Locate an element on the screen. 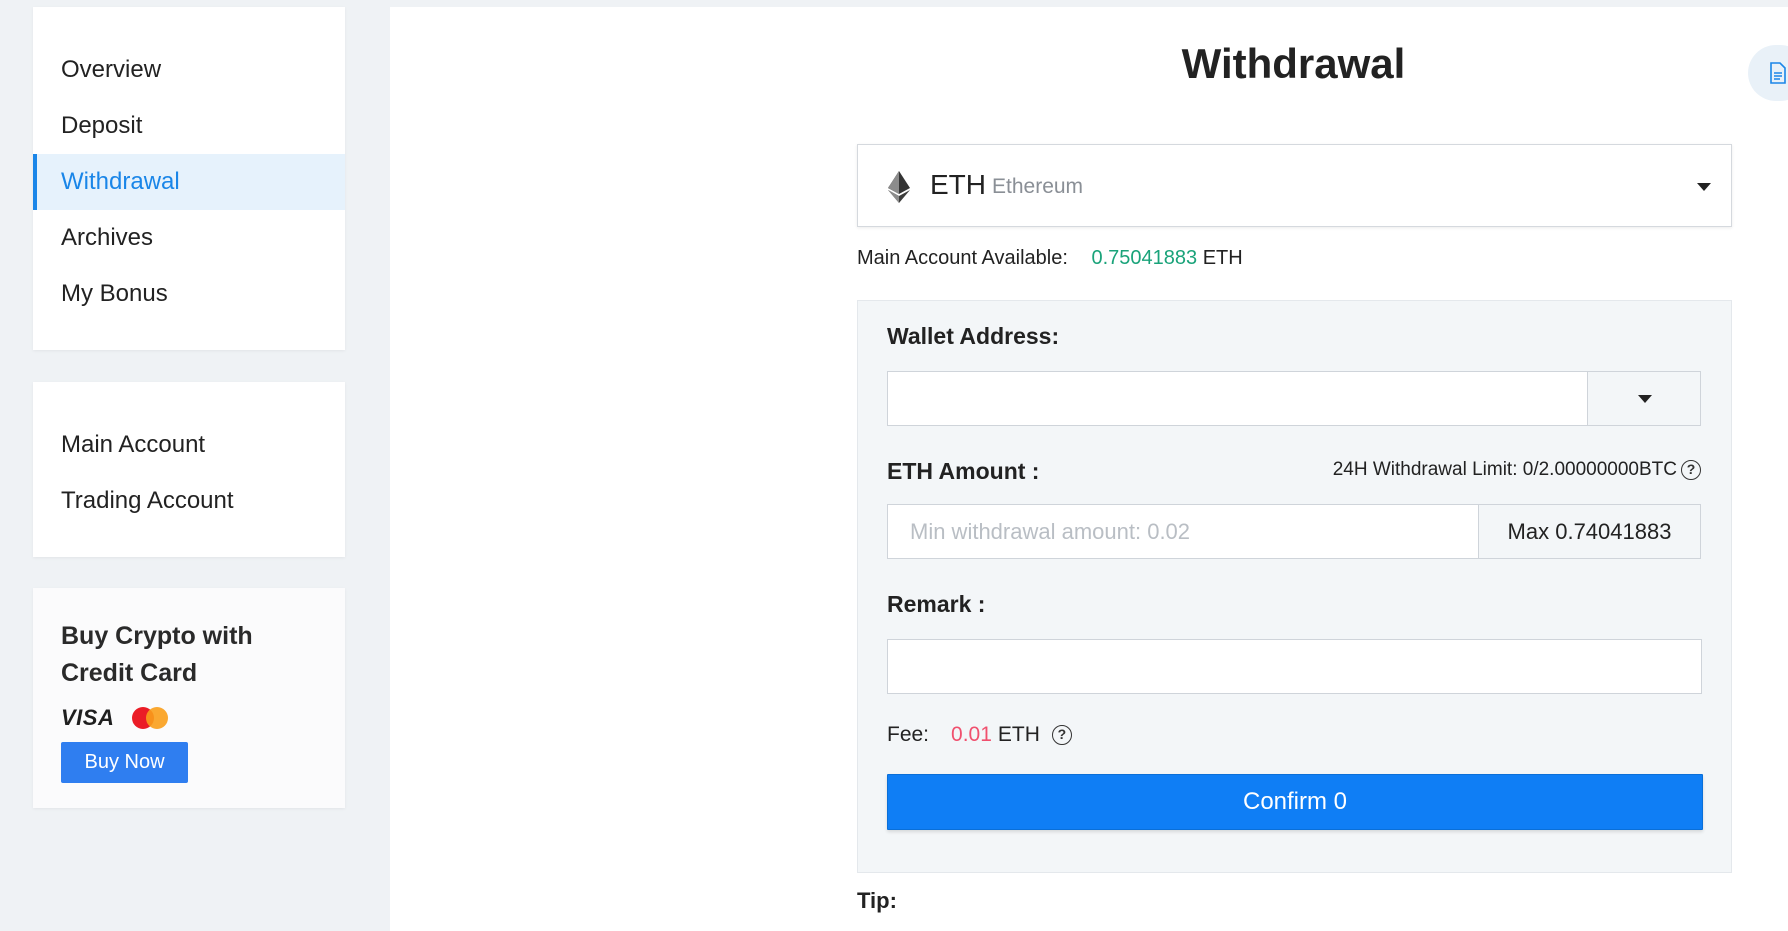  sidebar-item-archives: Archives is located at coordinates (189, 238).